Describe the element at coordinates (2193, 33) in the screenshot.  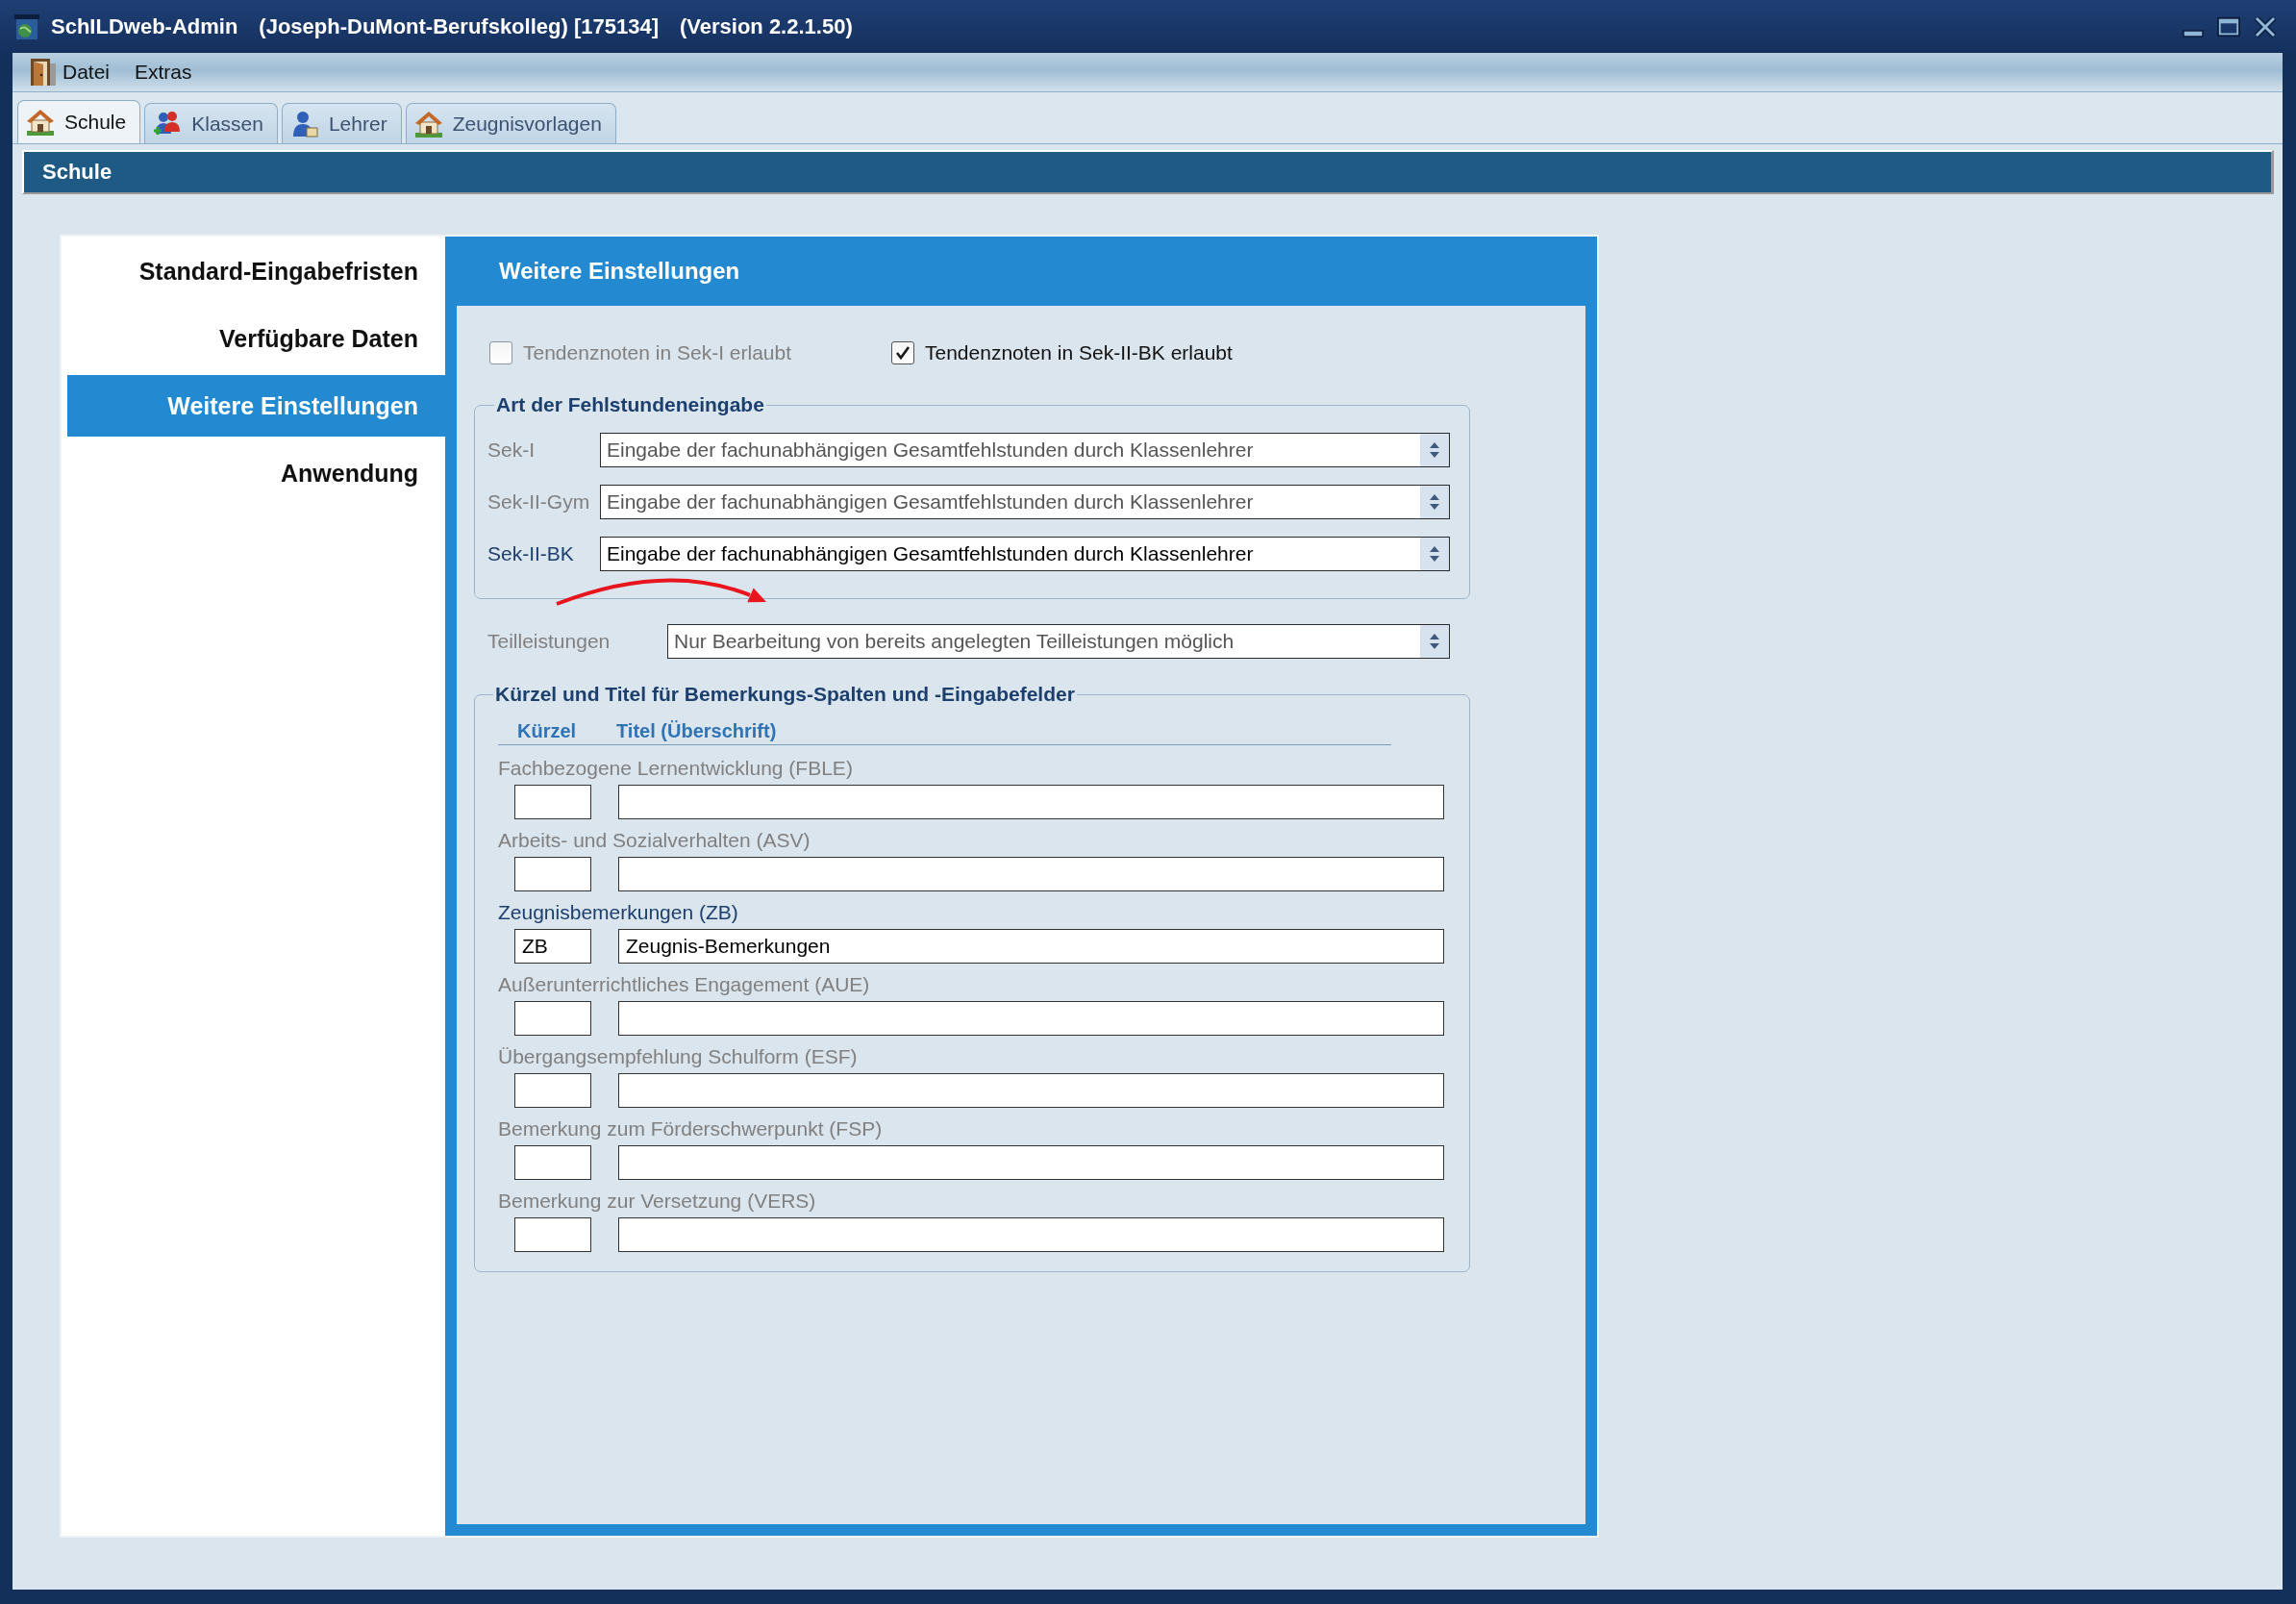
I see `minimize-icon` at that location.